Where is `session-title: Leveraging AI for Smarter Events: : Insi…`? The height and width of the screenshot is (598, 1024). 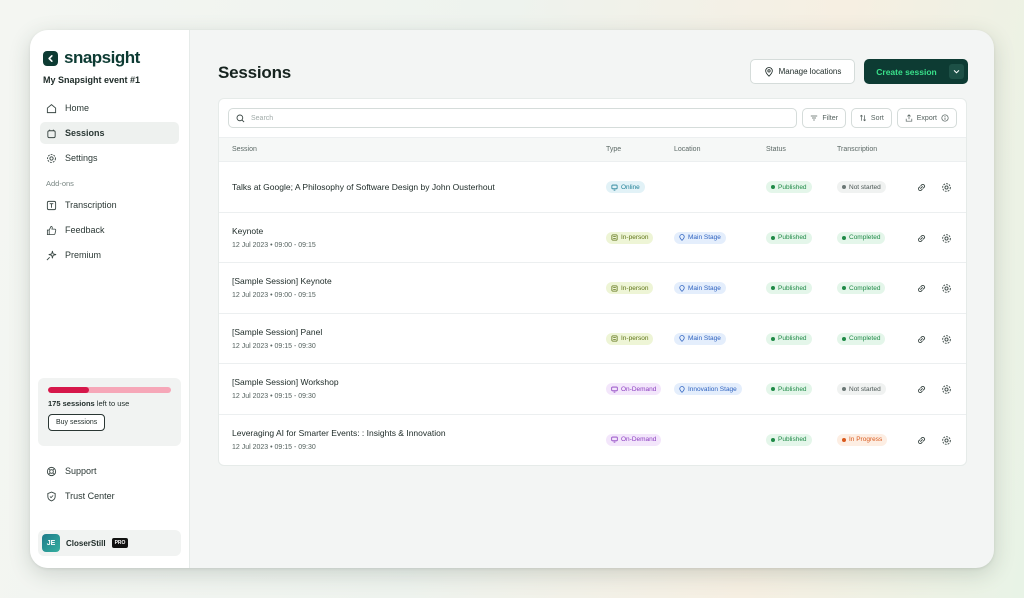 session-title: Leveraging AI for Smarter Events: : Insi… is located at coordinates (339, 433).